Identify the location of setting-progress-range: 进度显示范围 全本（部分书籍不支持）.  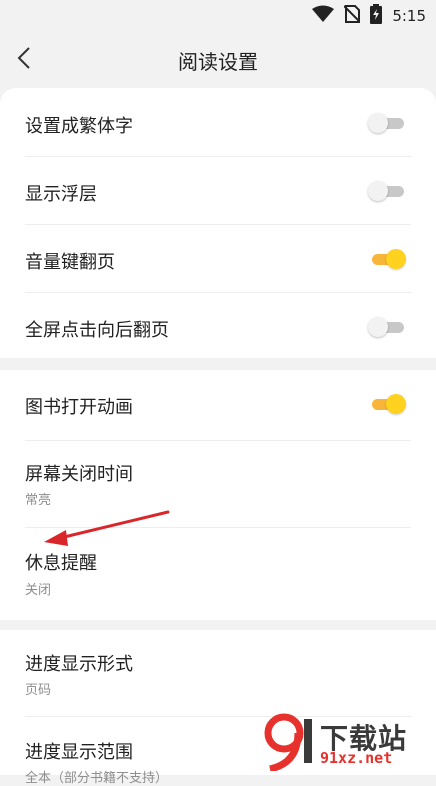
(218, 751).